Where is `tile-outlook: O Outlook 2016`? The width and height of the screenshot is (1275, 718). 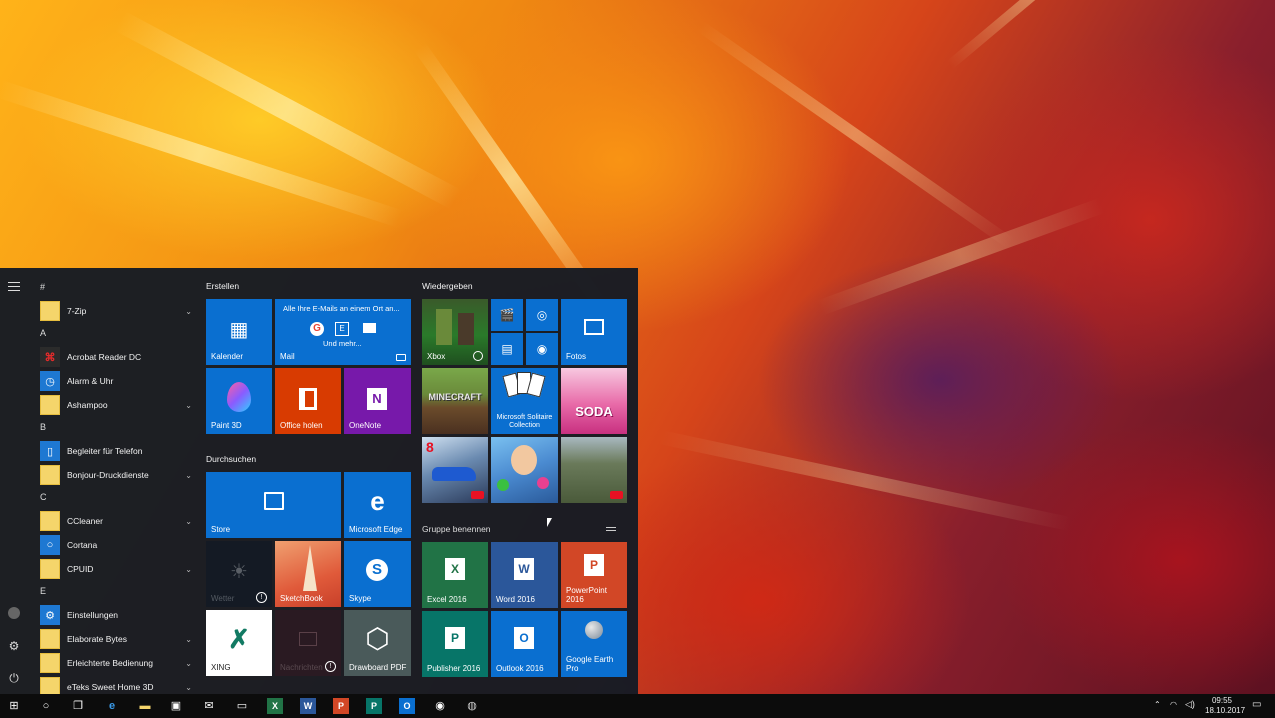 tile-outlook: O Outlook 2016 is located at coordinates (524, 644).